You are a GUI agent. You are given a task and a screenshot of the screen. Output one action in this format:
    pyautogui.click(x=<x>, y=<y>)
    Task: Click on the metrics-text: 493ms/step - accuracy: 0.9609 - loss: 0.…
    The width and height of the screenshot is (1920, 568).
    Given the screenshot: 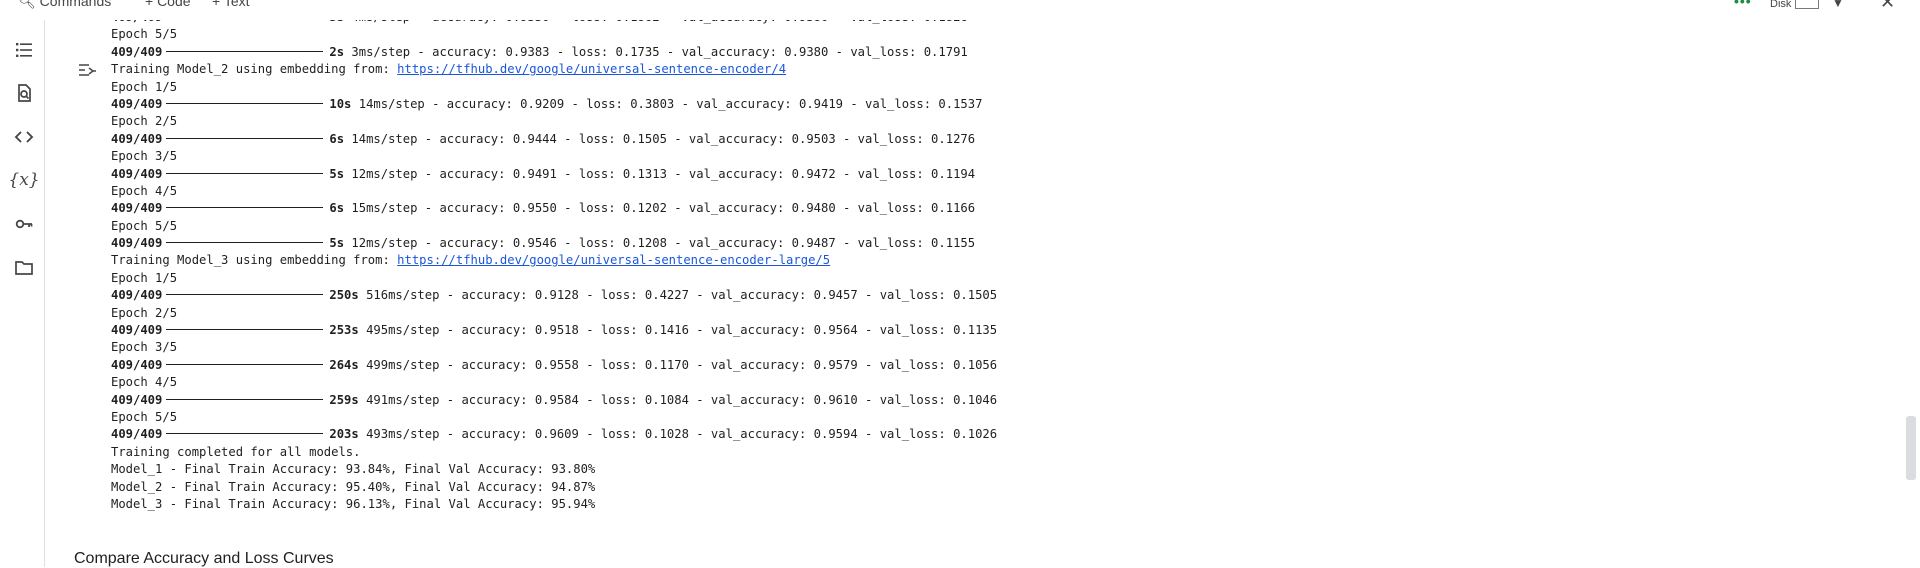 What is the action you would take?
    pyautogui.click(x=678, y=434)
    